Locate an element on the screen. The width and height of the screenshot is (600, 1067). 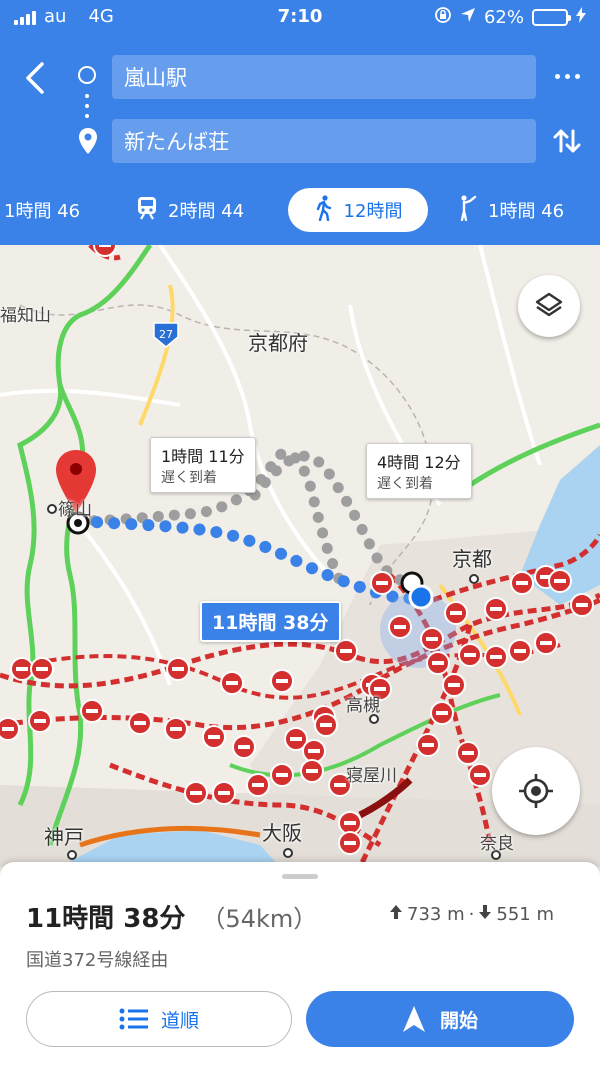
arrow-up-icon is located at coordinates (396, 914).